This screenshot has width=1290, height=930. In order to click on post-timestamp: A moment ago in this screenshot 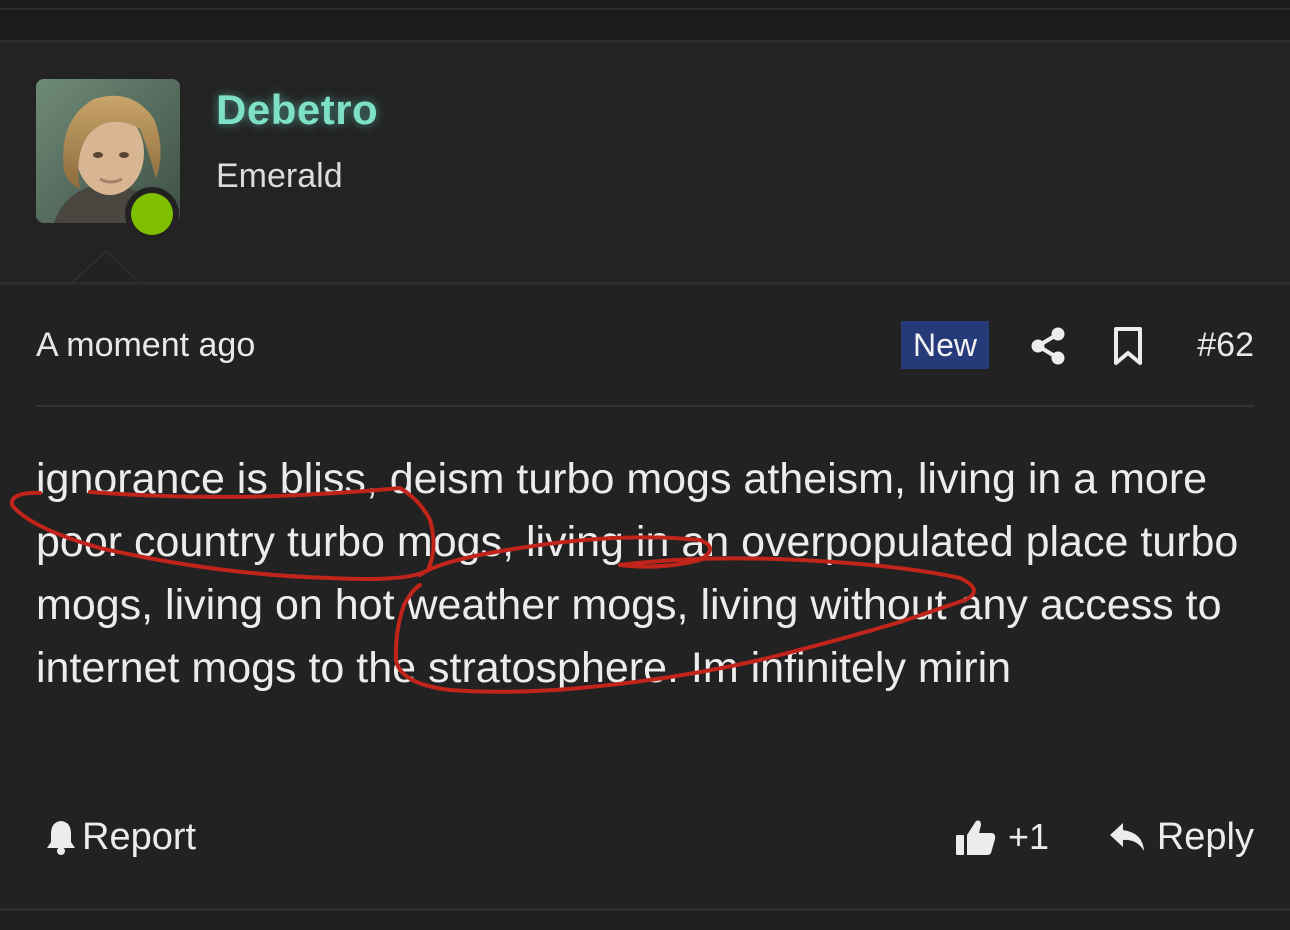, I will do `click(145, 345)`.